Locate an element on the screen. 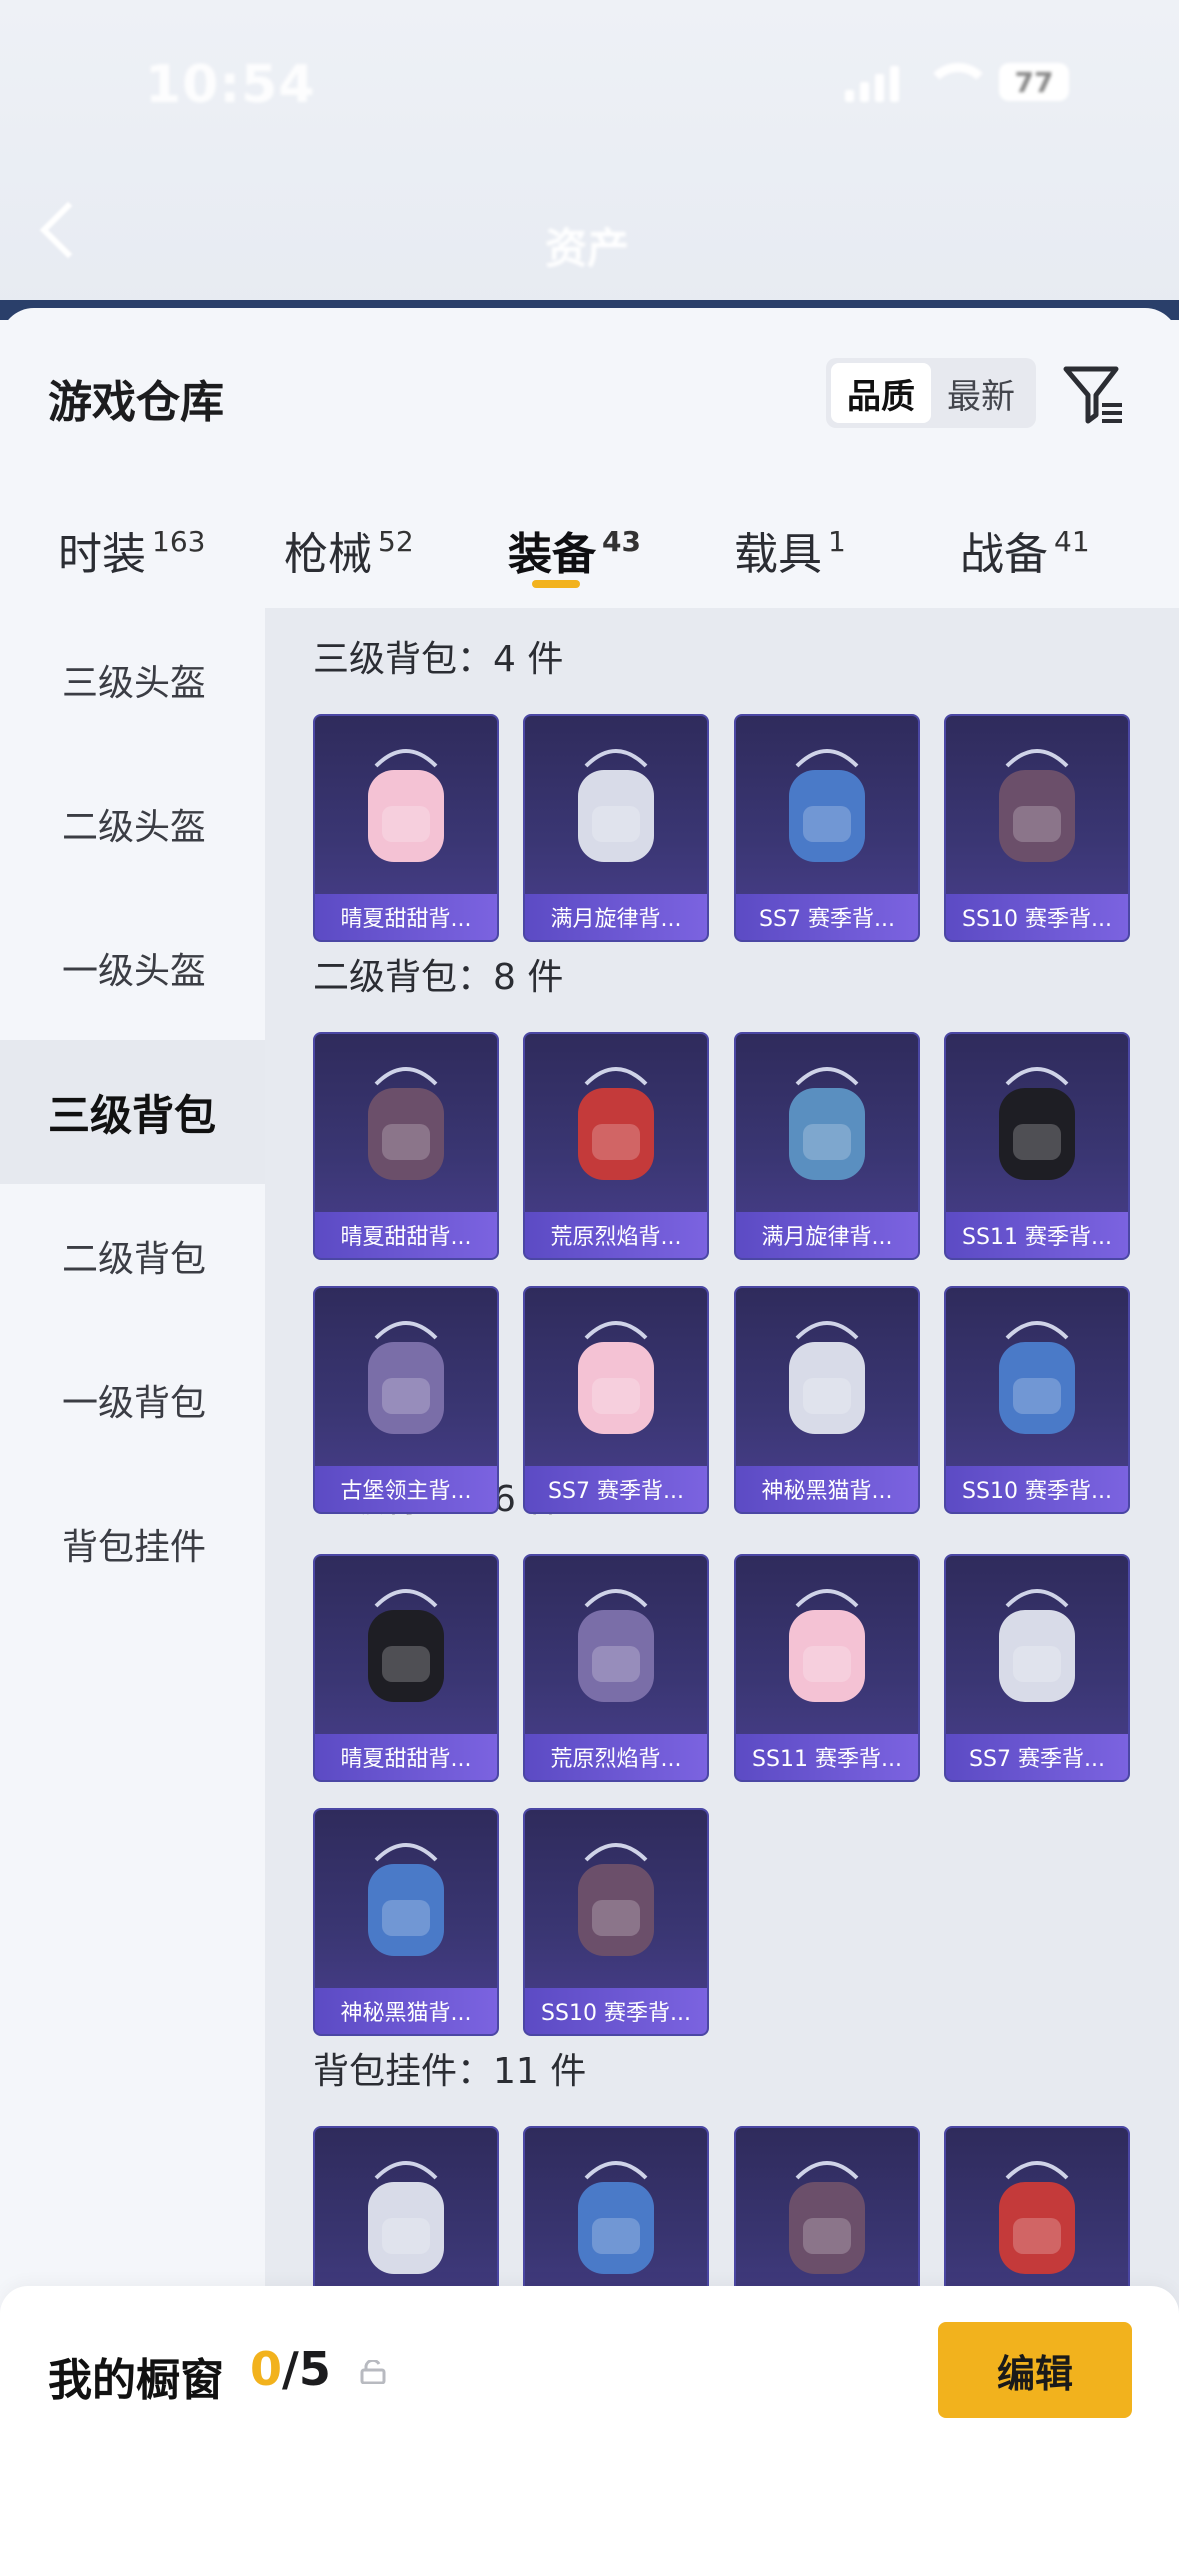 This screenshot has width=1179, height=2556. sort-option-newest: 最新 is located at coordinates (981, 393).